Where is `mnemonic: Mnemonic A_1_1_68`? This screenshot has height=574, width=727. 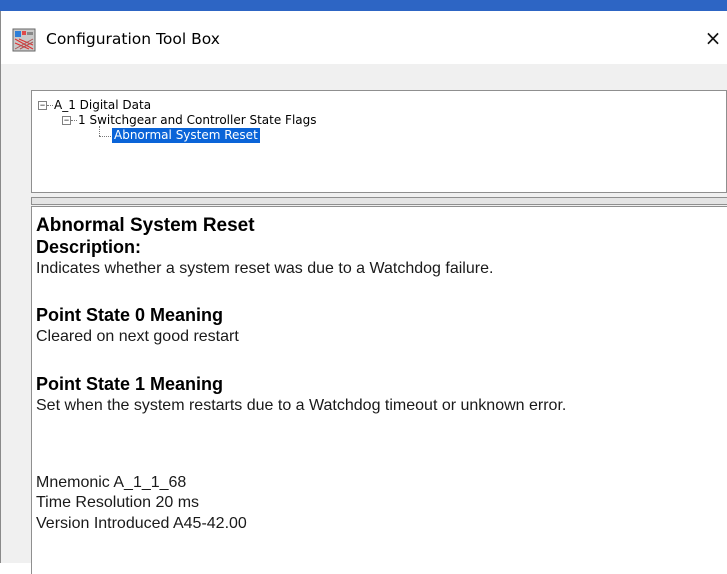
mnemonic: Mnemonic A_1_1_68 is located at coordinates (111, 482).